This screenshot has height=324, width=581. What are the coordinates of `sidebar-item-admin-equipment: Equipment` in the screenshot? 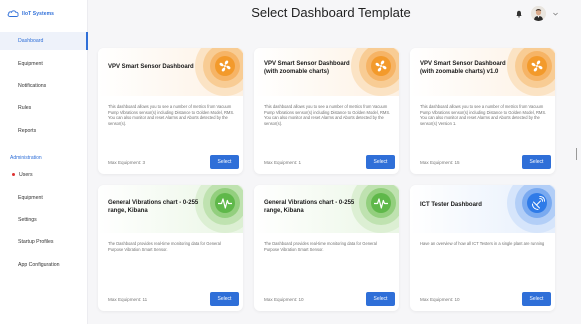 It's located at (44, 198).